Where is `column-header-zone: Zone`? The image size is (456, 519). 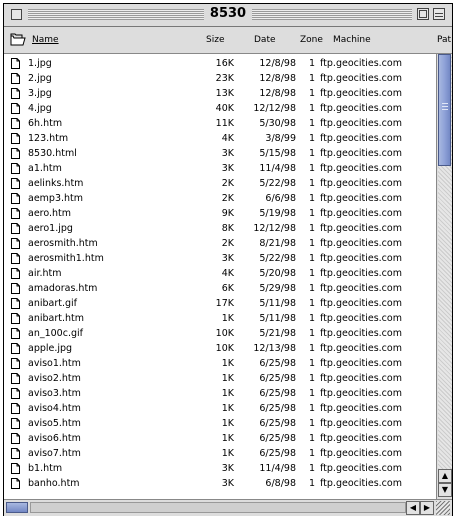
column-header-zone: Zone is located at coordinates (311, 40).